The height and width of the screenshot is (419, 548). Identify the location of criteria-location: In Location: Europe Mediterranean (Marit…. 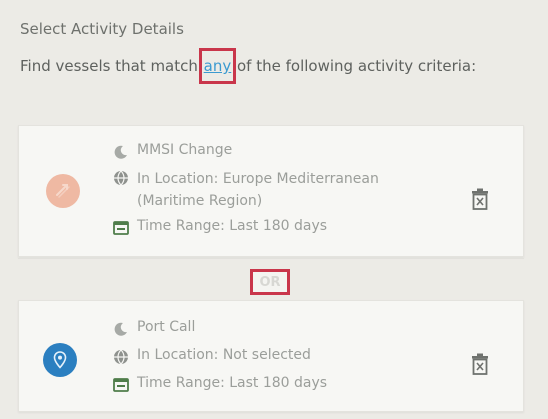
(258, 190).